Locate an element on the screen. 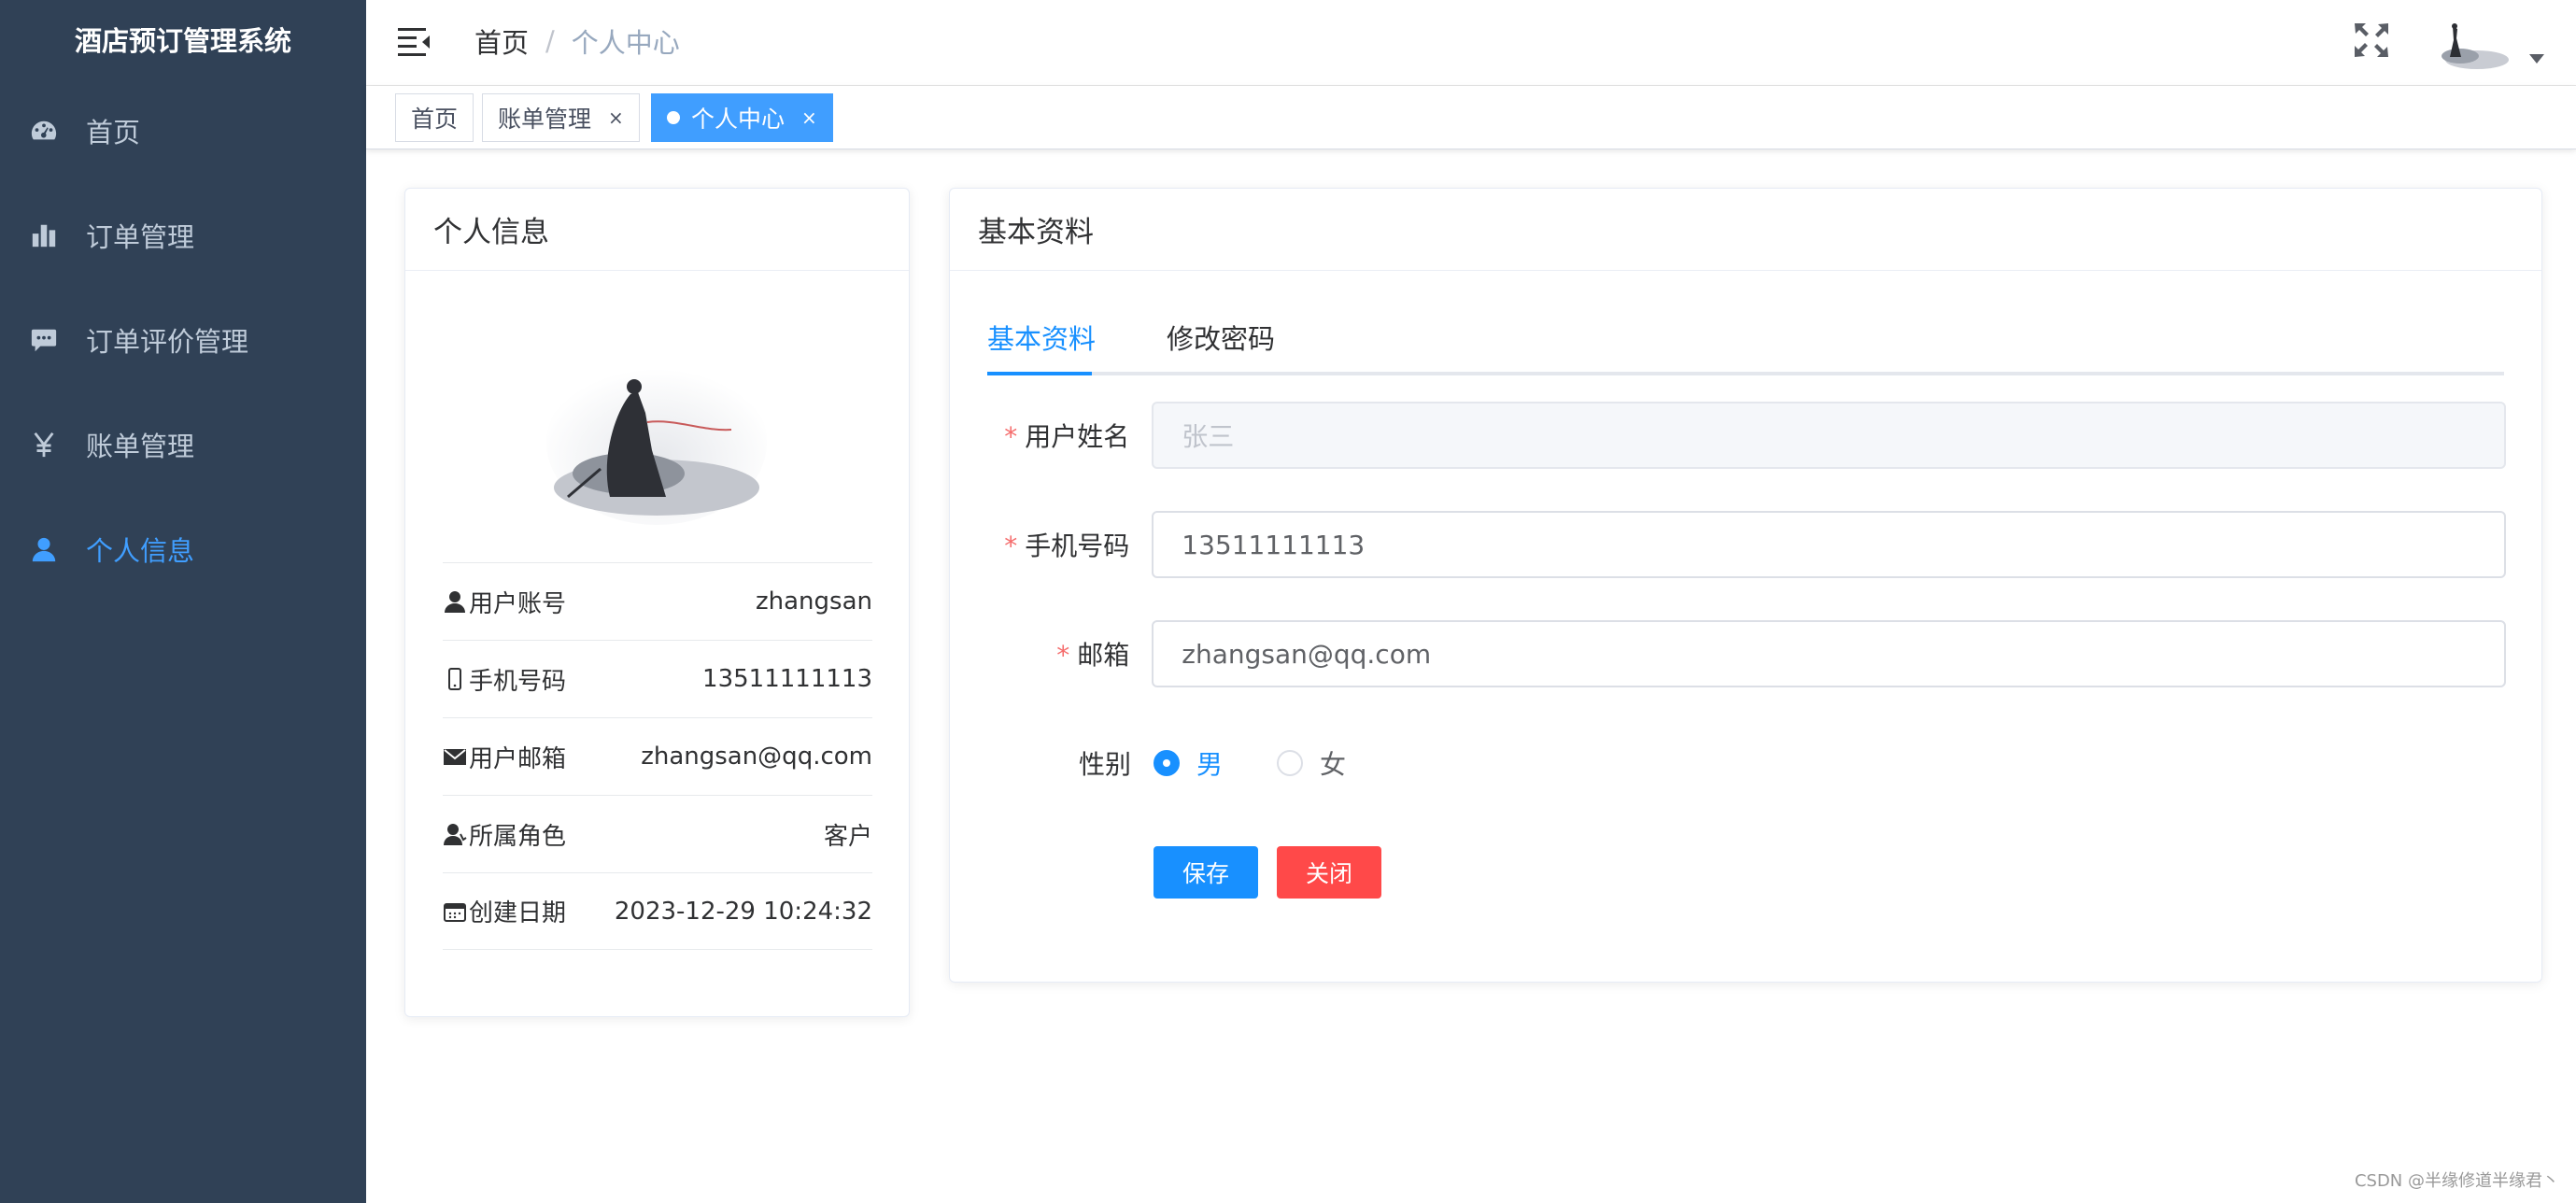 Image resolution: width=2576 pixels, height=1203 pixels. info-label: 创建日期 is located at coordinates (518, 913).